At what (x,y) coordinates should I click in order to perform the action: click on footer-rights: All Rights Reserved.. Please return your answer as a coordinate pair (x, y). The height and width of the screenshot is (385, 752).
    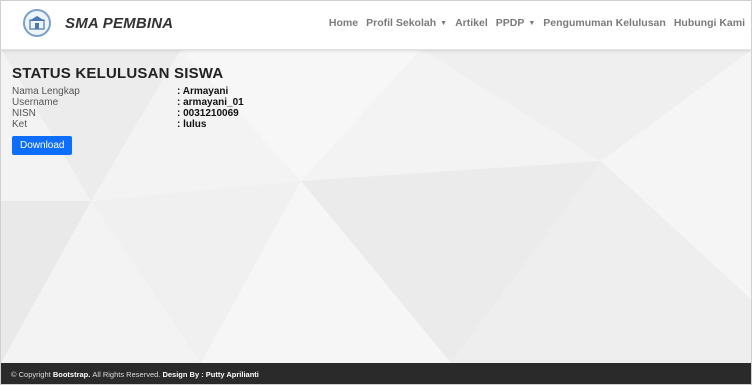
    Looking at the image, I should click on (126, 374).